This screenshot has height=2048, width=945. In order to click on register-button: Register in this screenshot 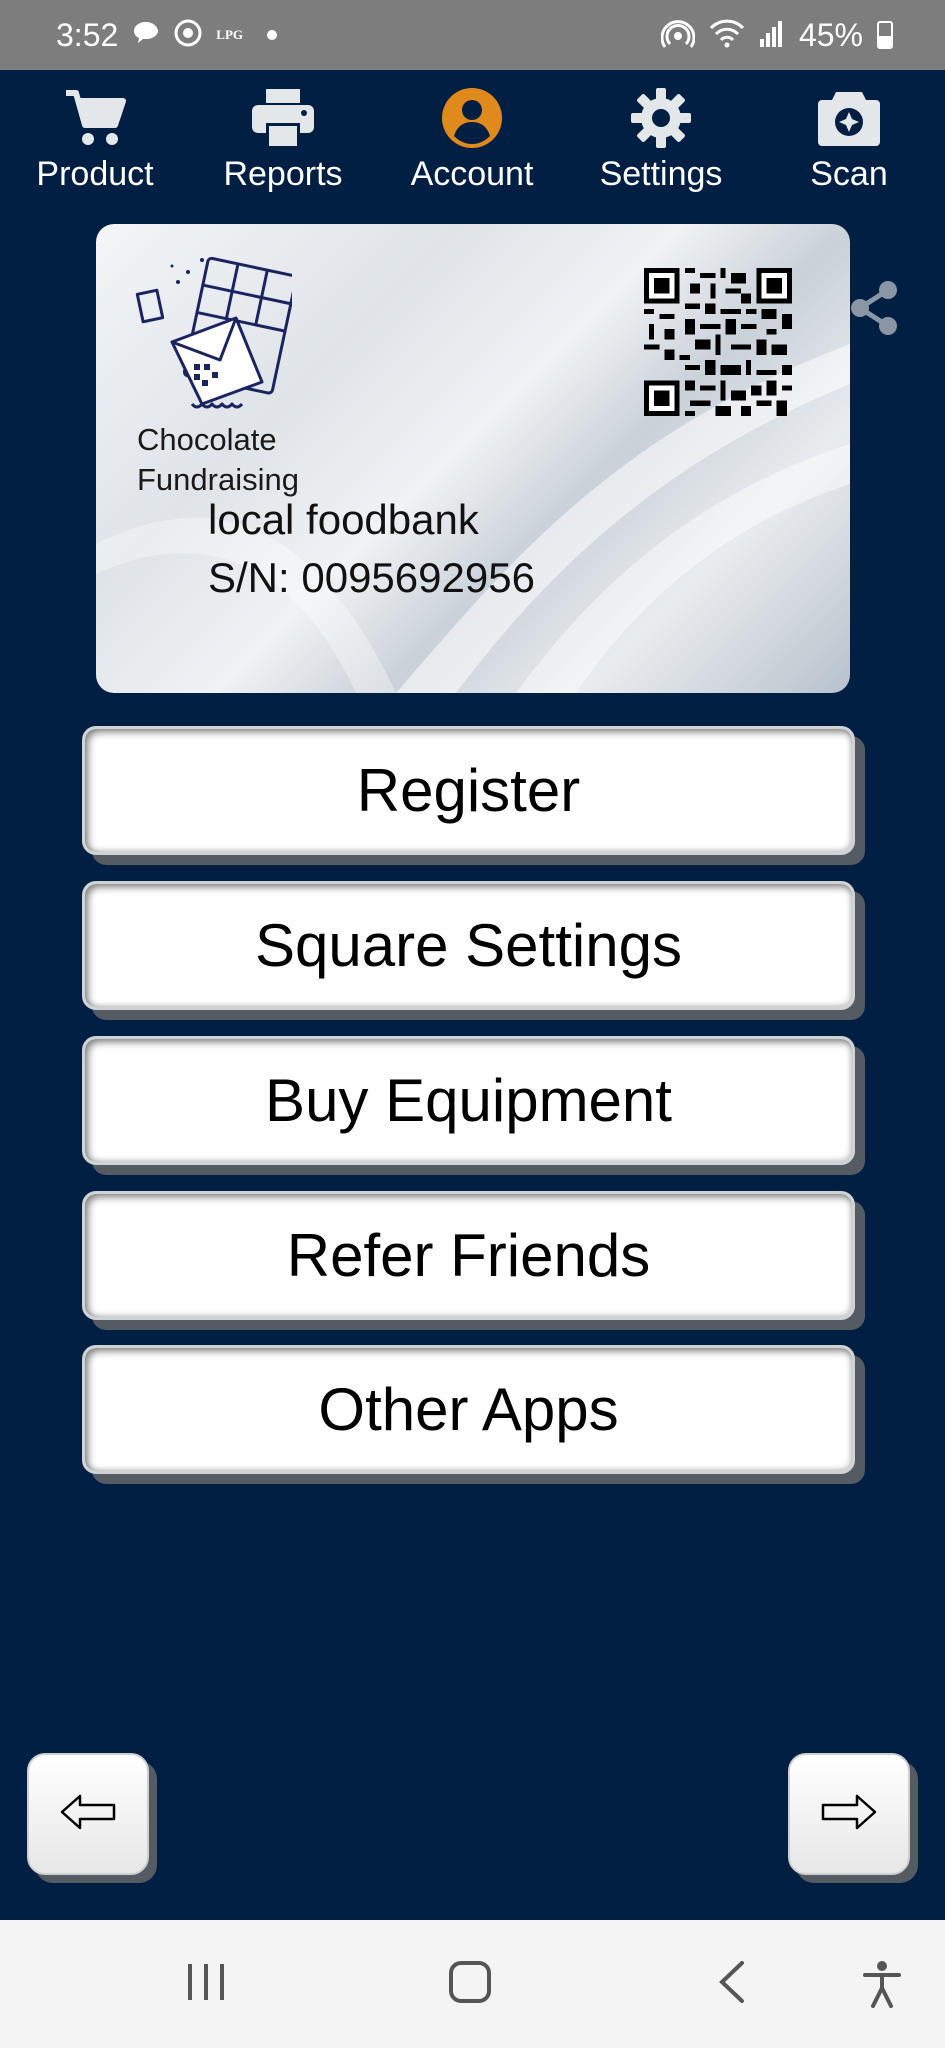, I will do `click(468, 790)`.